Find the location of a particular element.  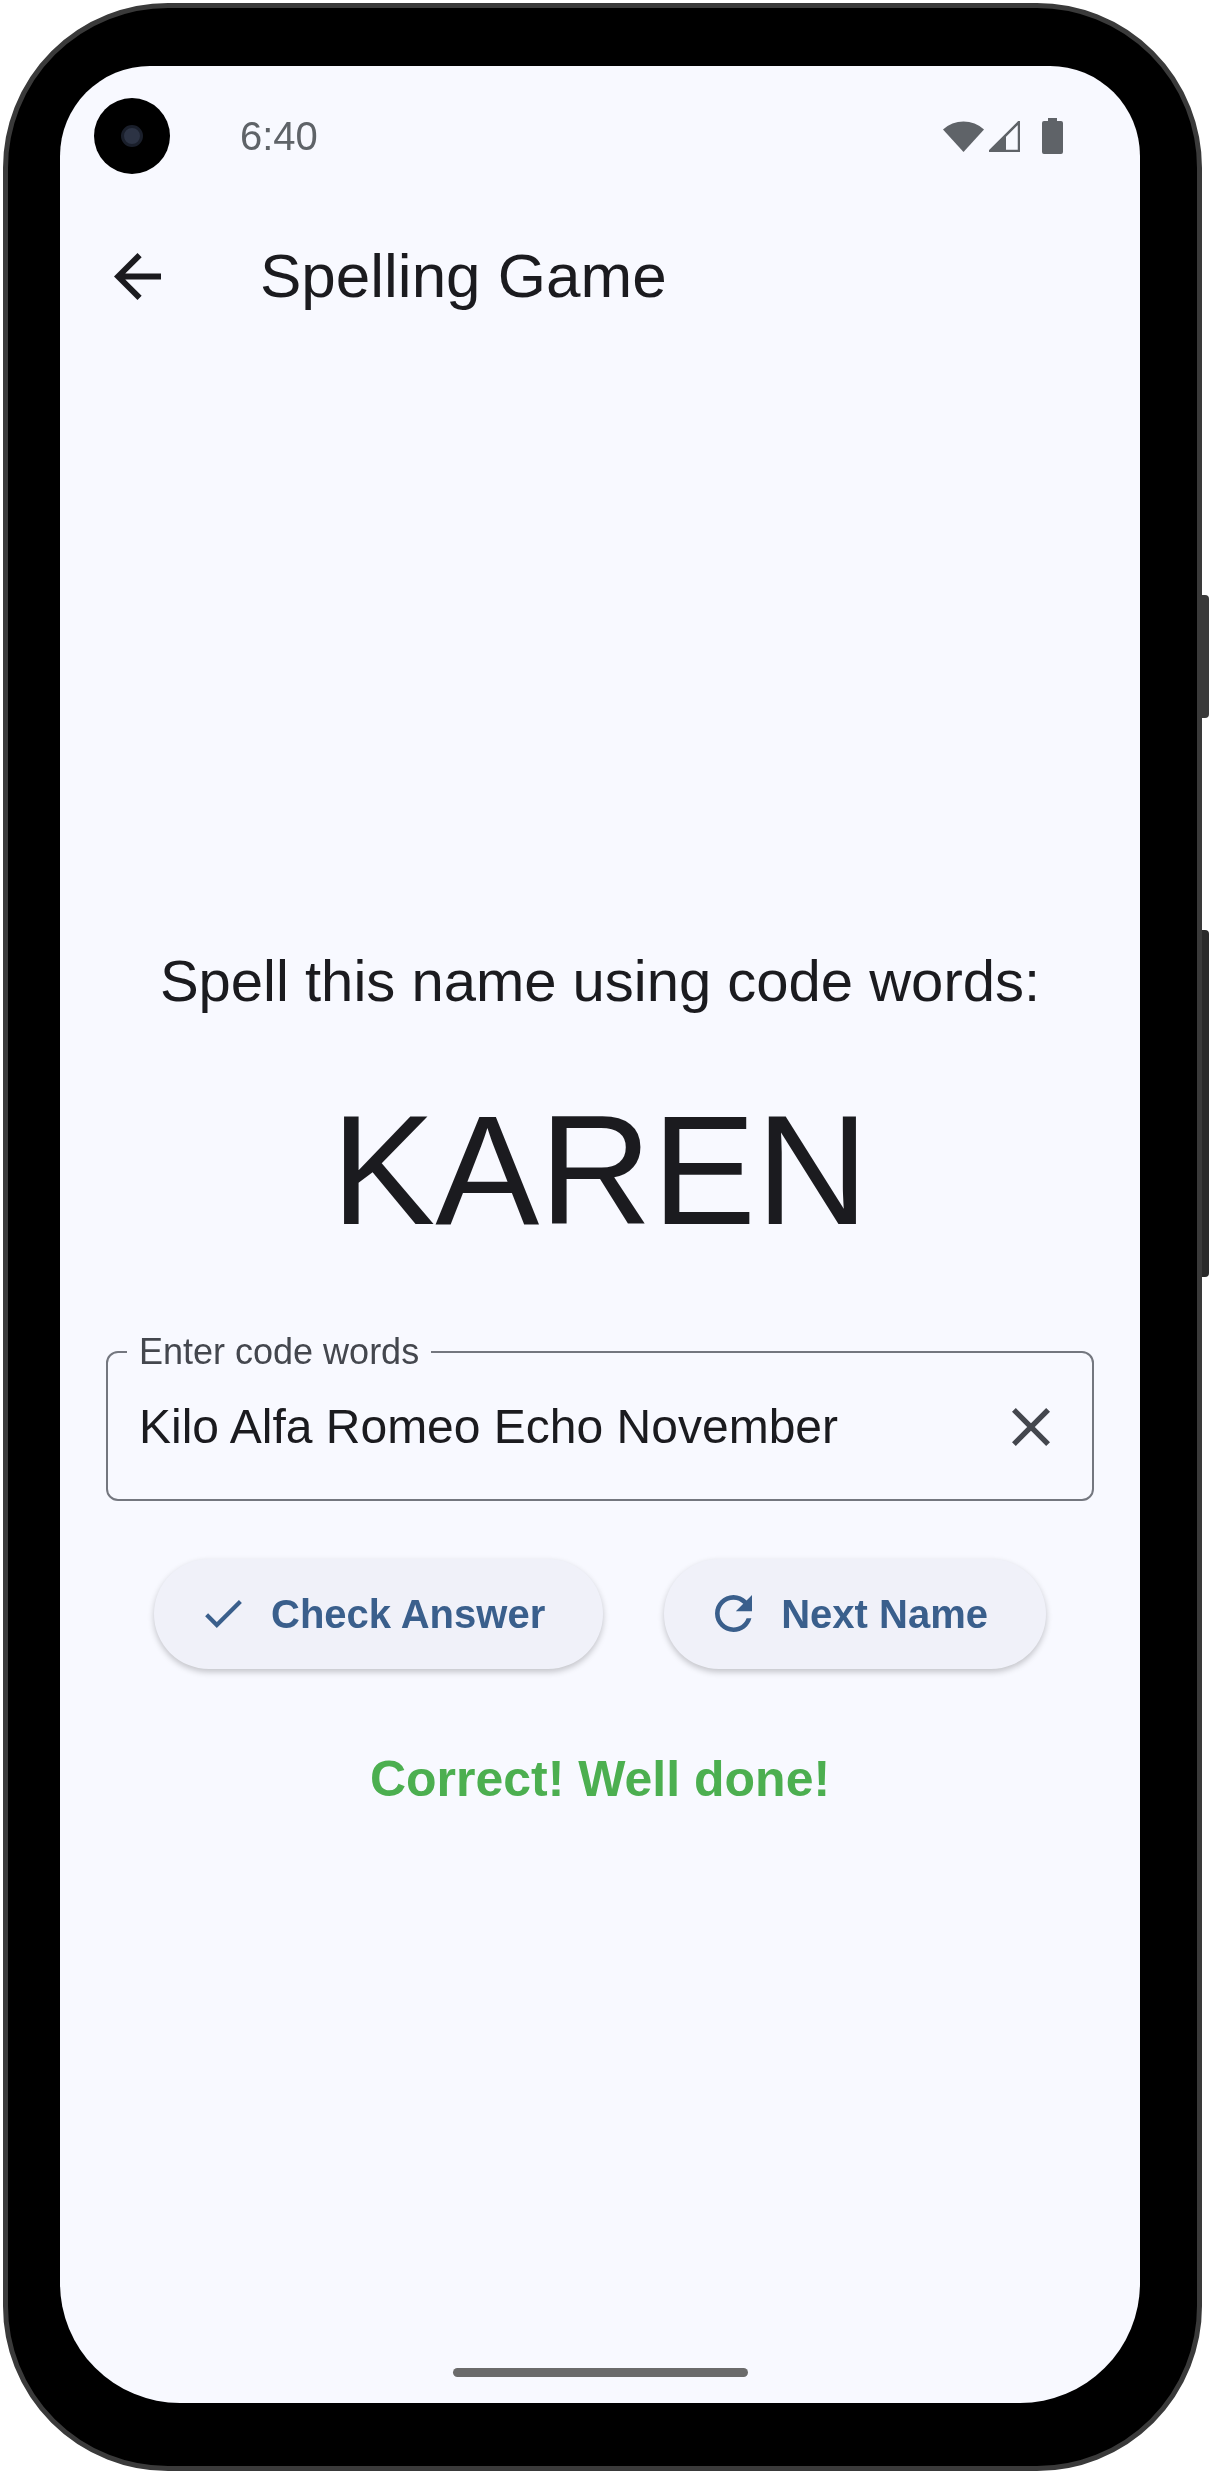

signal-icon is located at coordinates (1004, 136).